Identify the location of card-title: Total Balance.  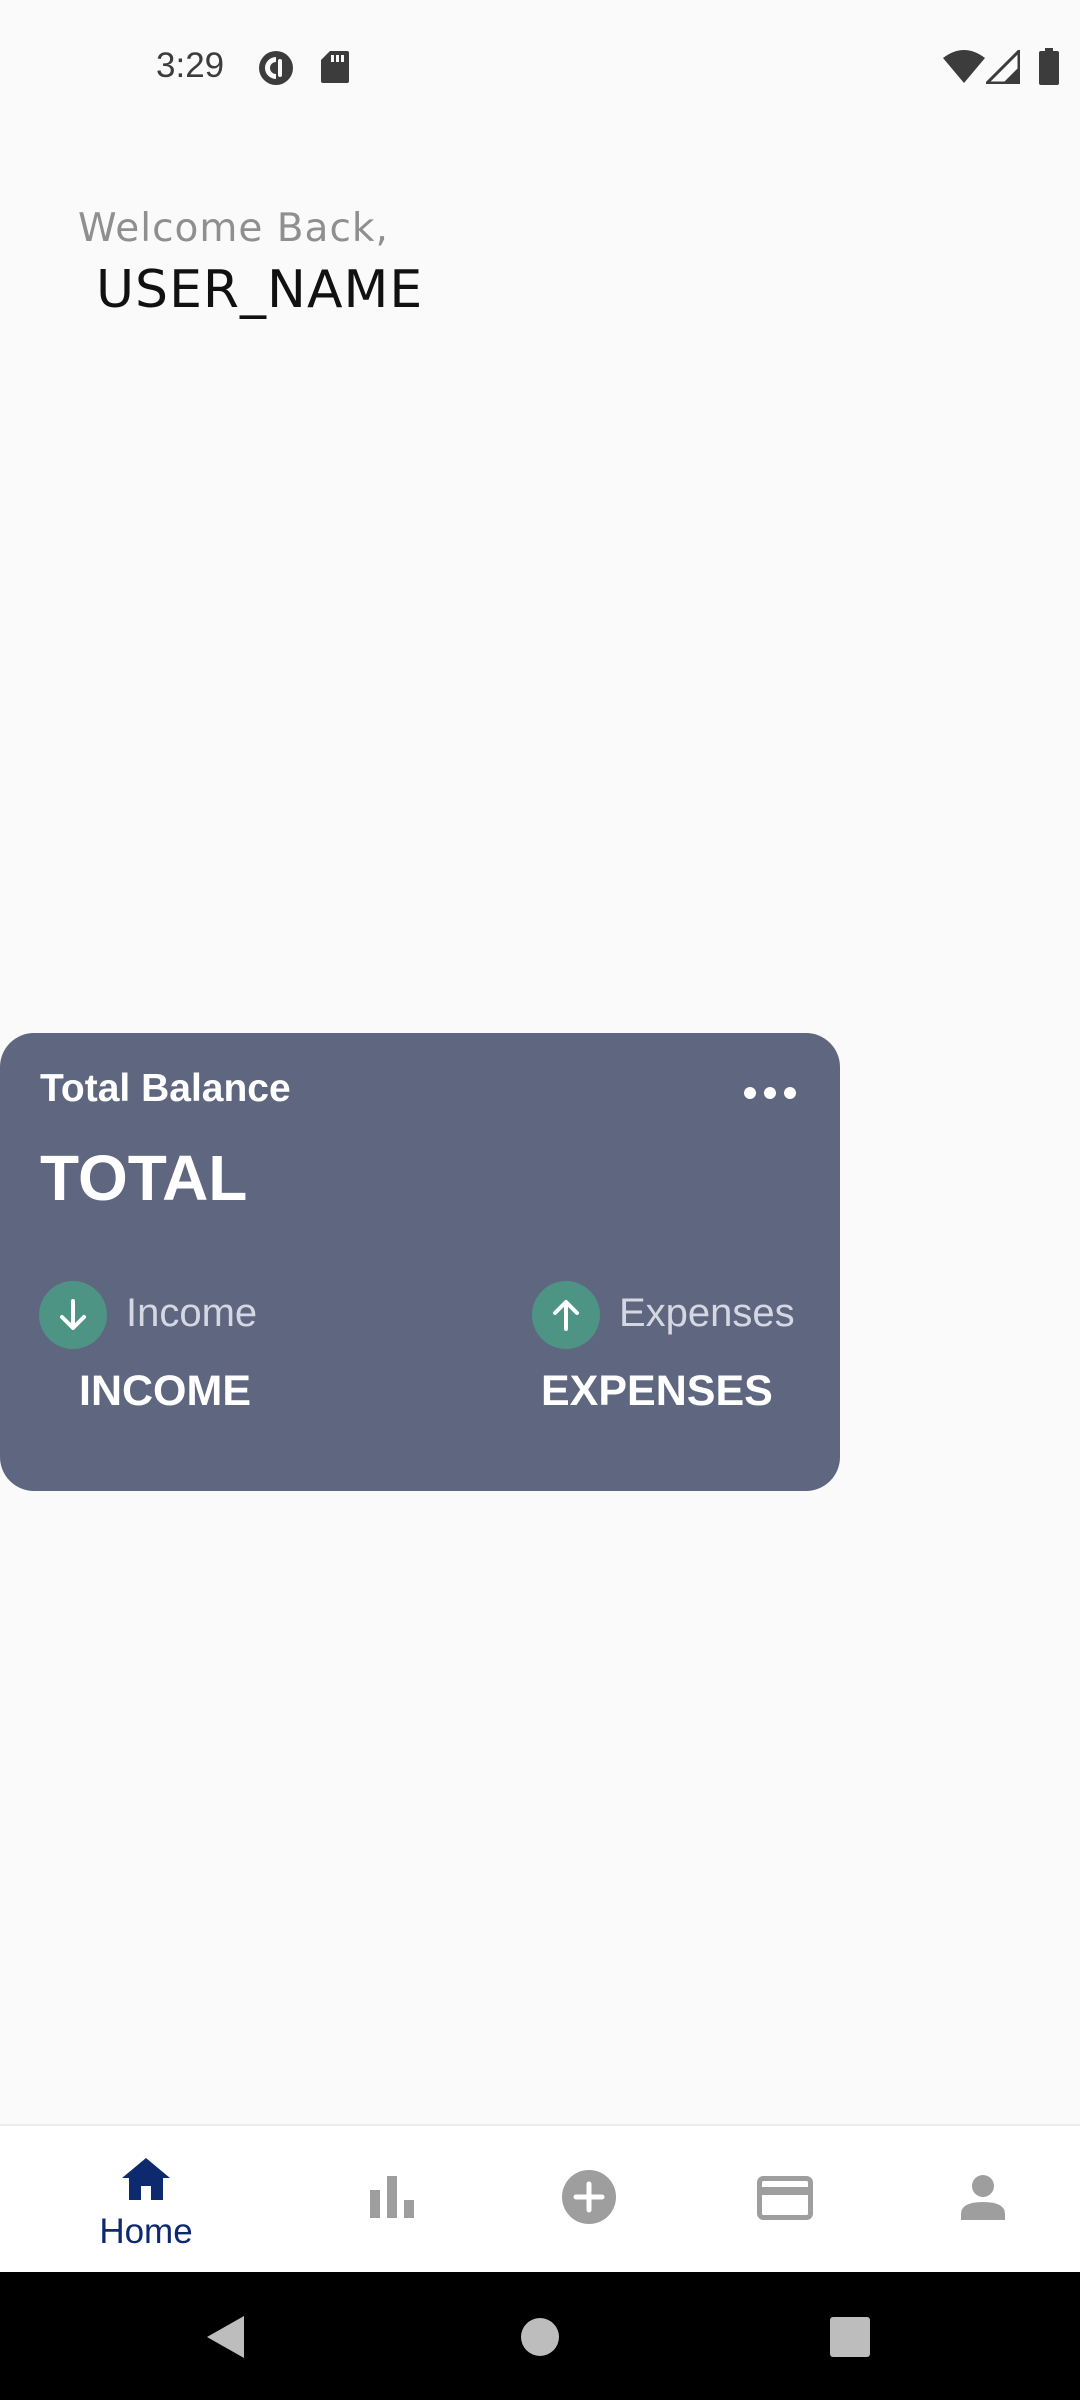
(165, 1088).